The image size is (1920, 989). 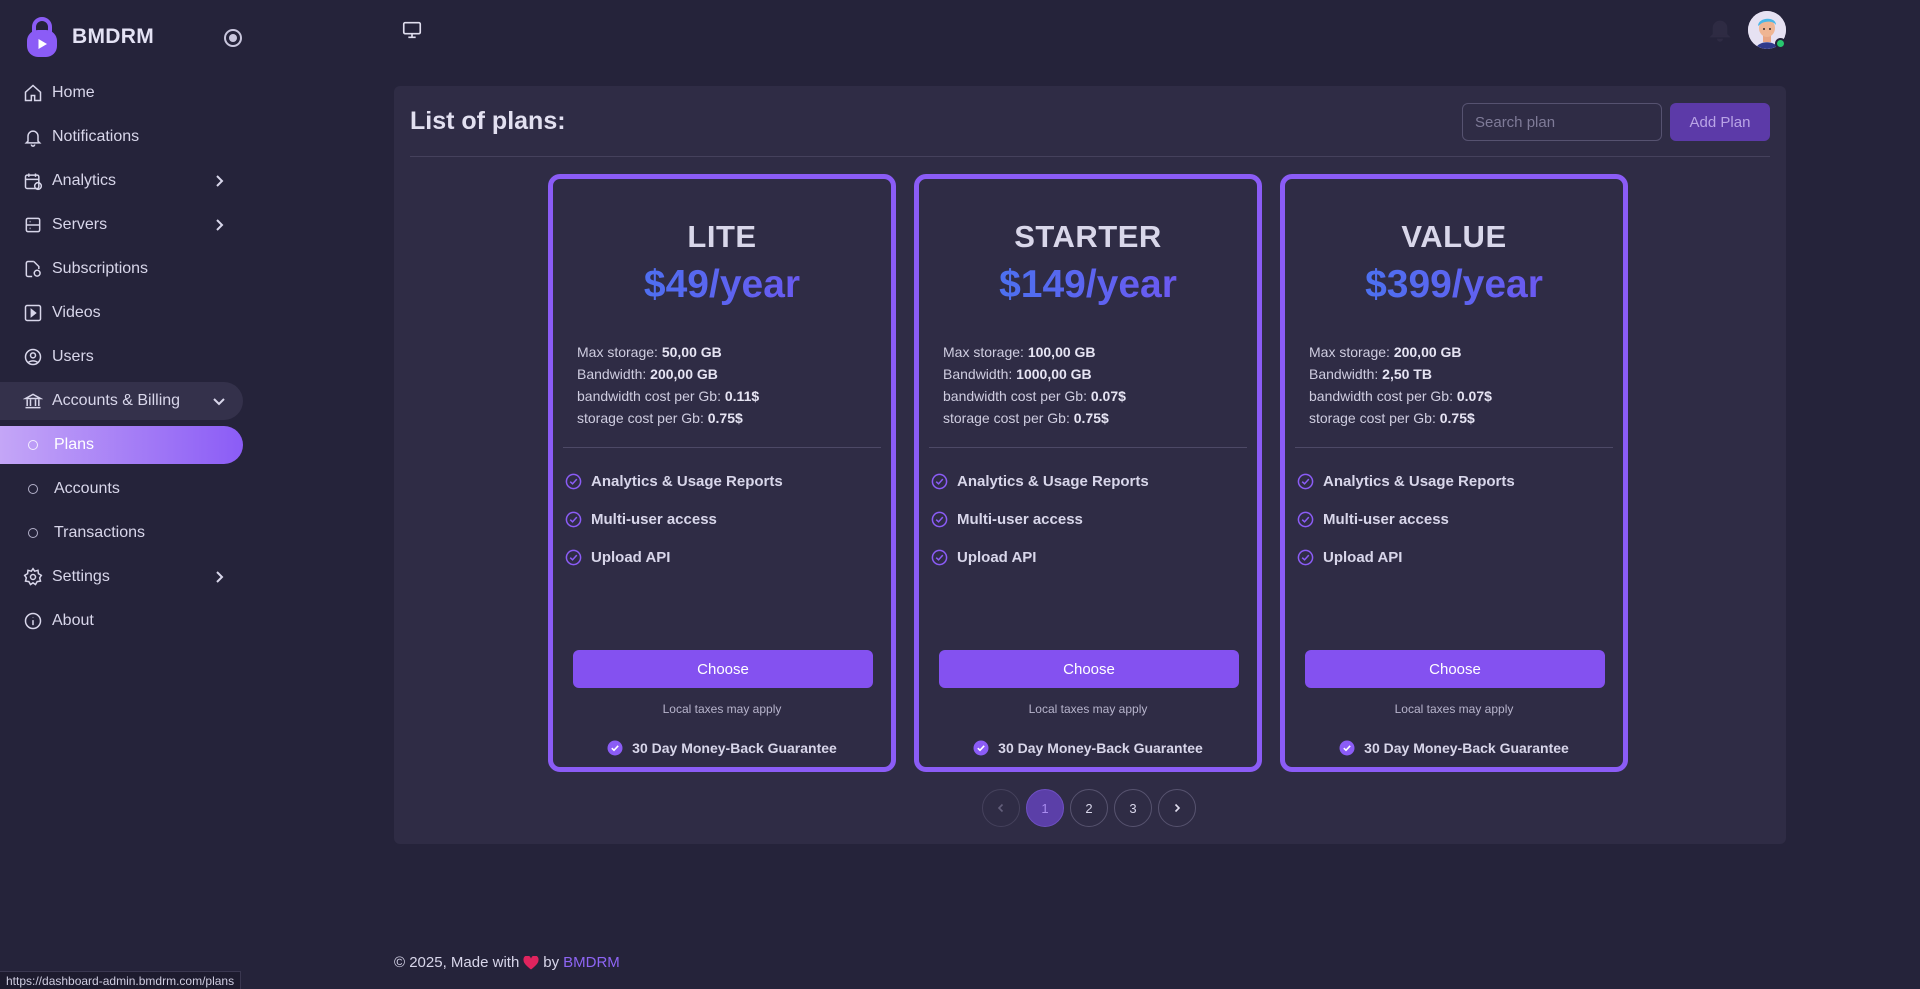 I want to click on sidebar-item-notifications: Notifications, so click(x=121, y=137).